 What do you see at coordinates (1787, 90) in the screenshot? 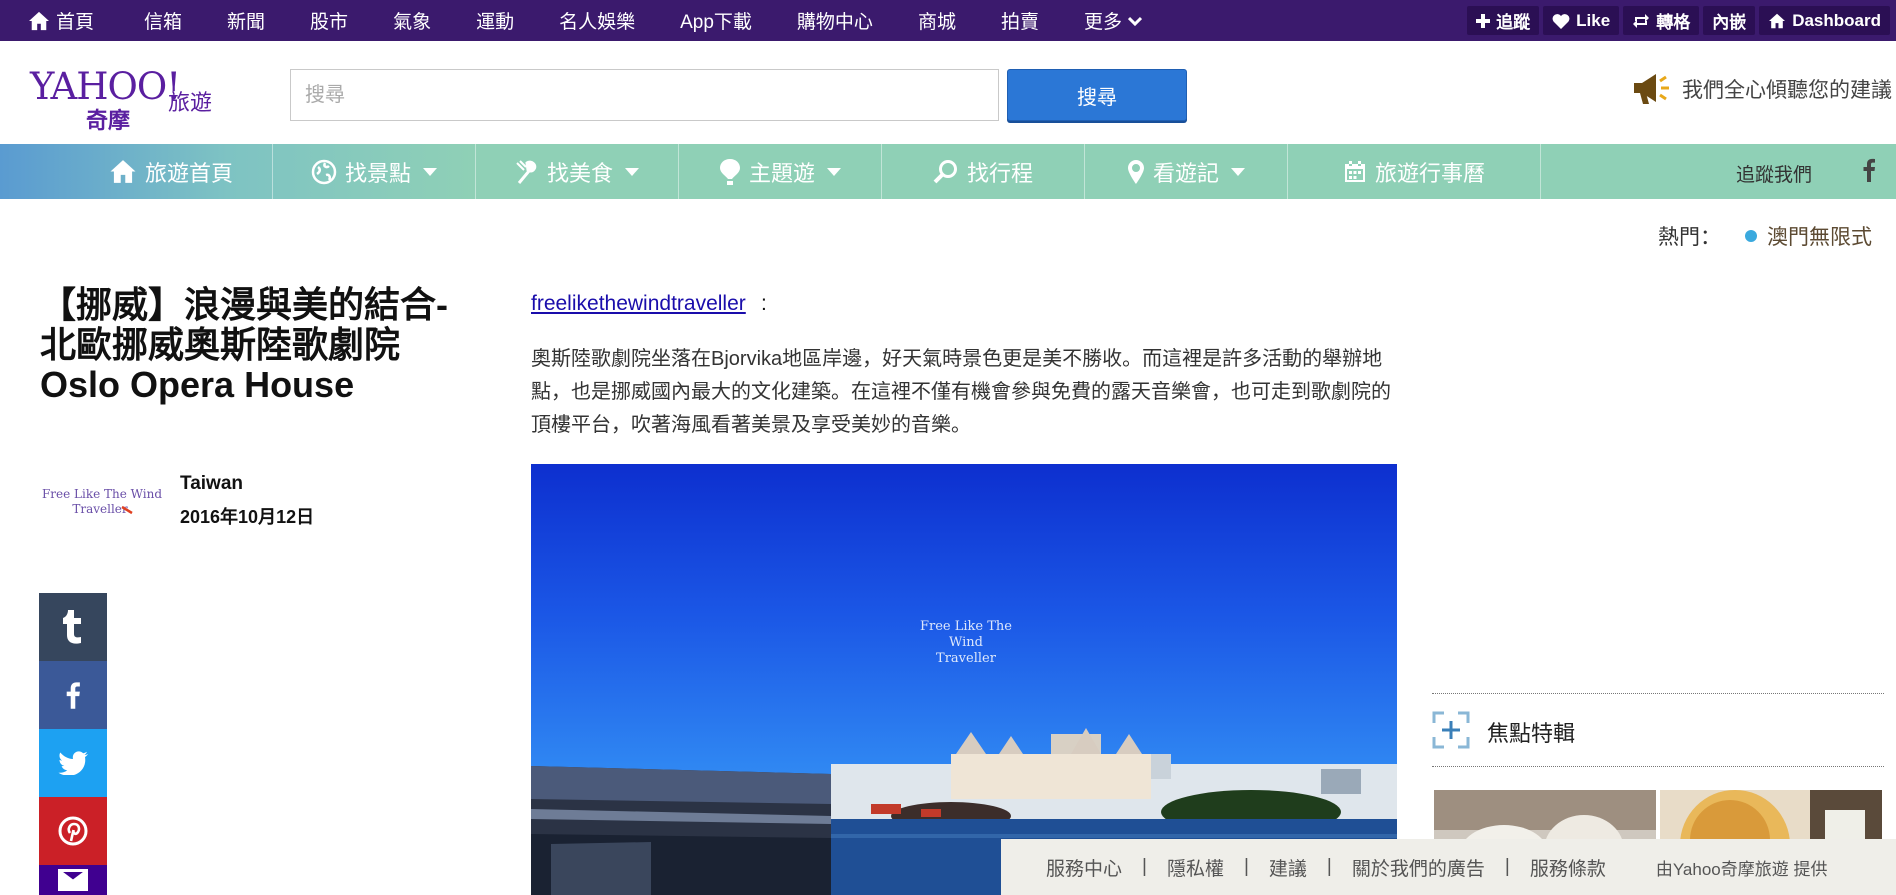
I see `feedback-text: 我們全心傾聽您的建議` at bounding box center [1787, 90].